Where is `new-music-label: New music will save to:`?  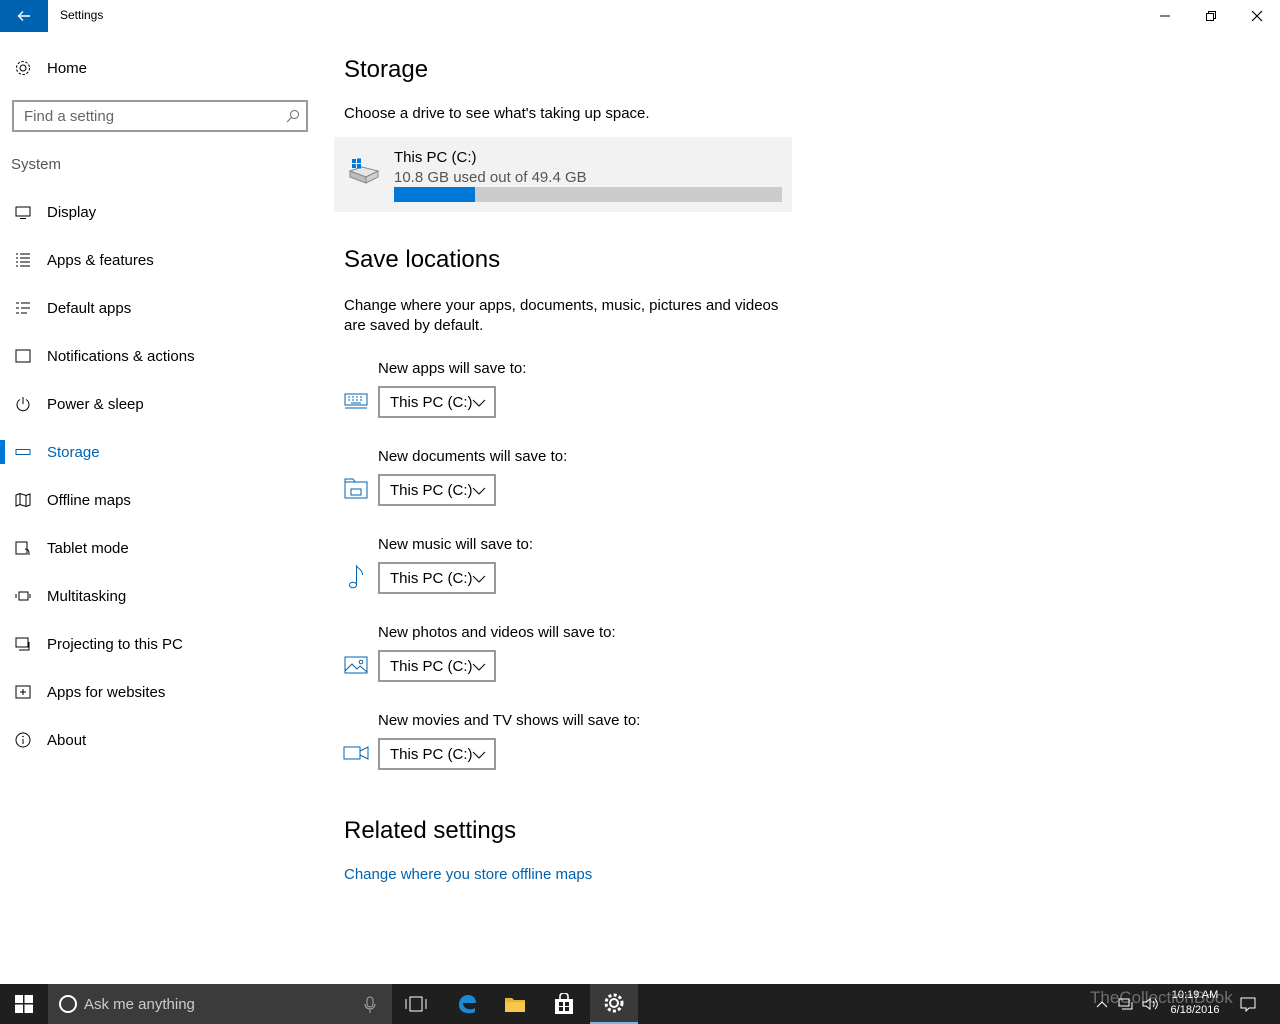
new-music-label: New music will save to: is located at coordinates (456, 544).